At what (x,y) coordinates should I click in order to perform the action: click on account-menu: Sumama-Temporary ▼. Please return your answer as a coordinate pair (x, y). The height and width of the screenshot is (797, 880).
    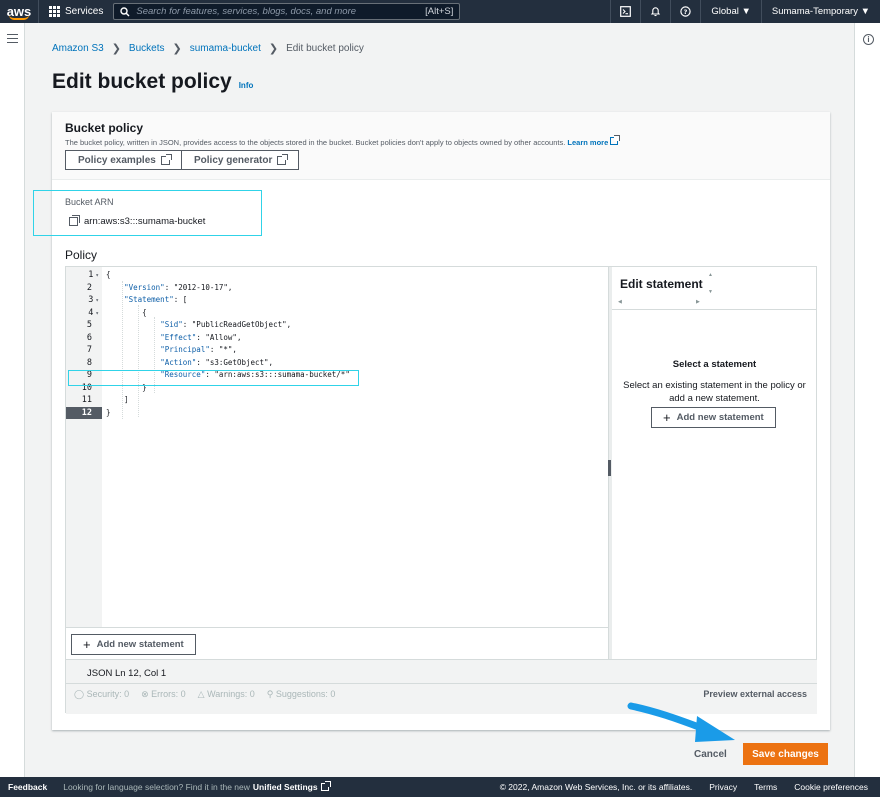
    Looking at the image, I should click on (820, 11).